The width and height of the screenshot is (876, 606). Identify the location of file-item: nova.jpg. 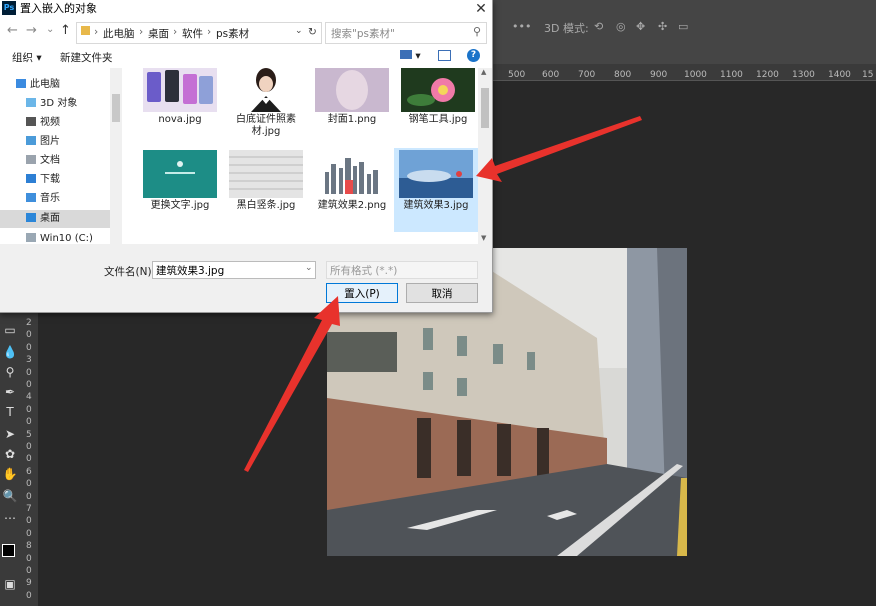
(180, 107).